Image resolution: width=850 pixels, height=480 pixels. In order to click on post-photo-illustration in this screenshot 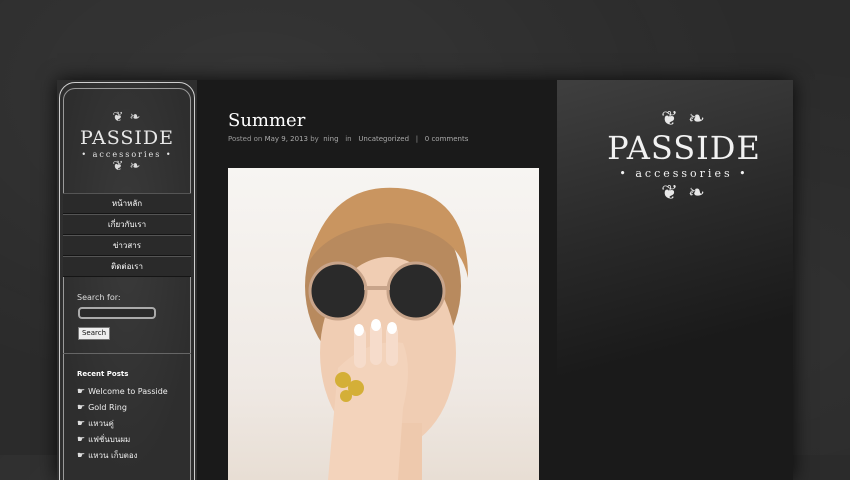, I will do `click(386, 333)`.